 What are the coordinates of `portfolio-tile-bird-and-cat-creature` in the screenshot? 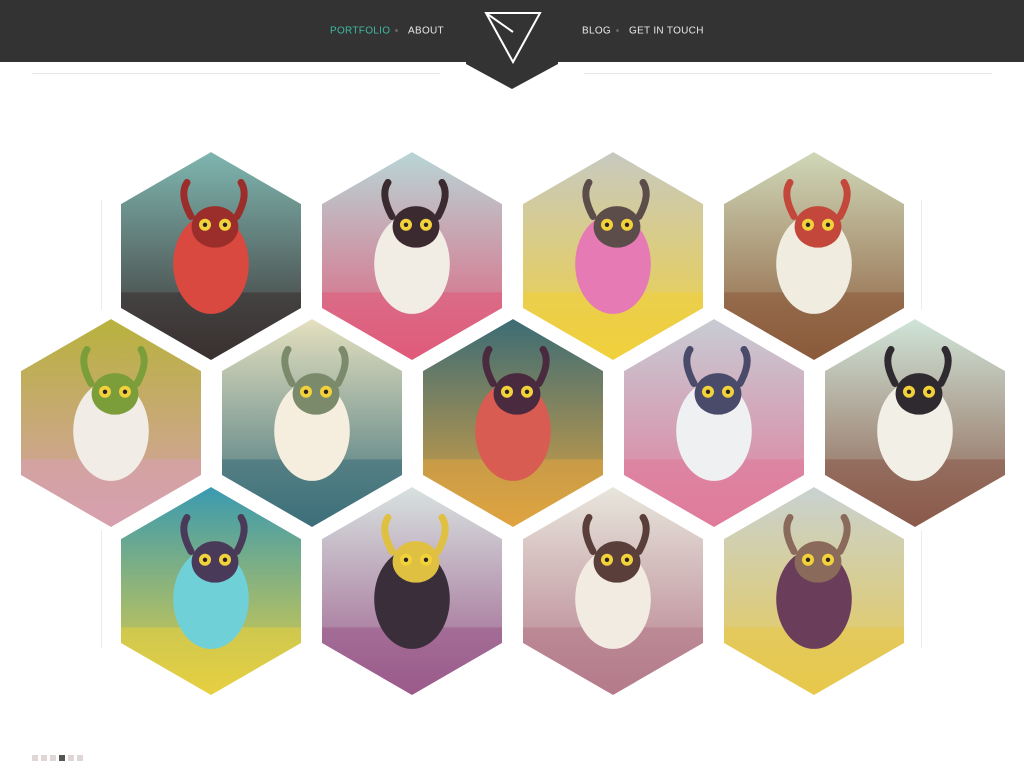 It's located at (613, 609).